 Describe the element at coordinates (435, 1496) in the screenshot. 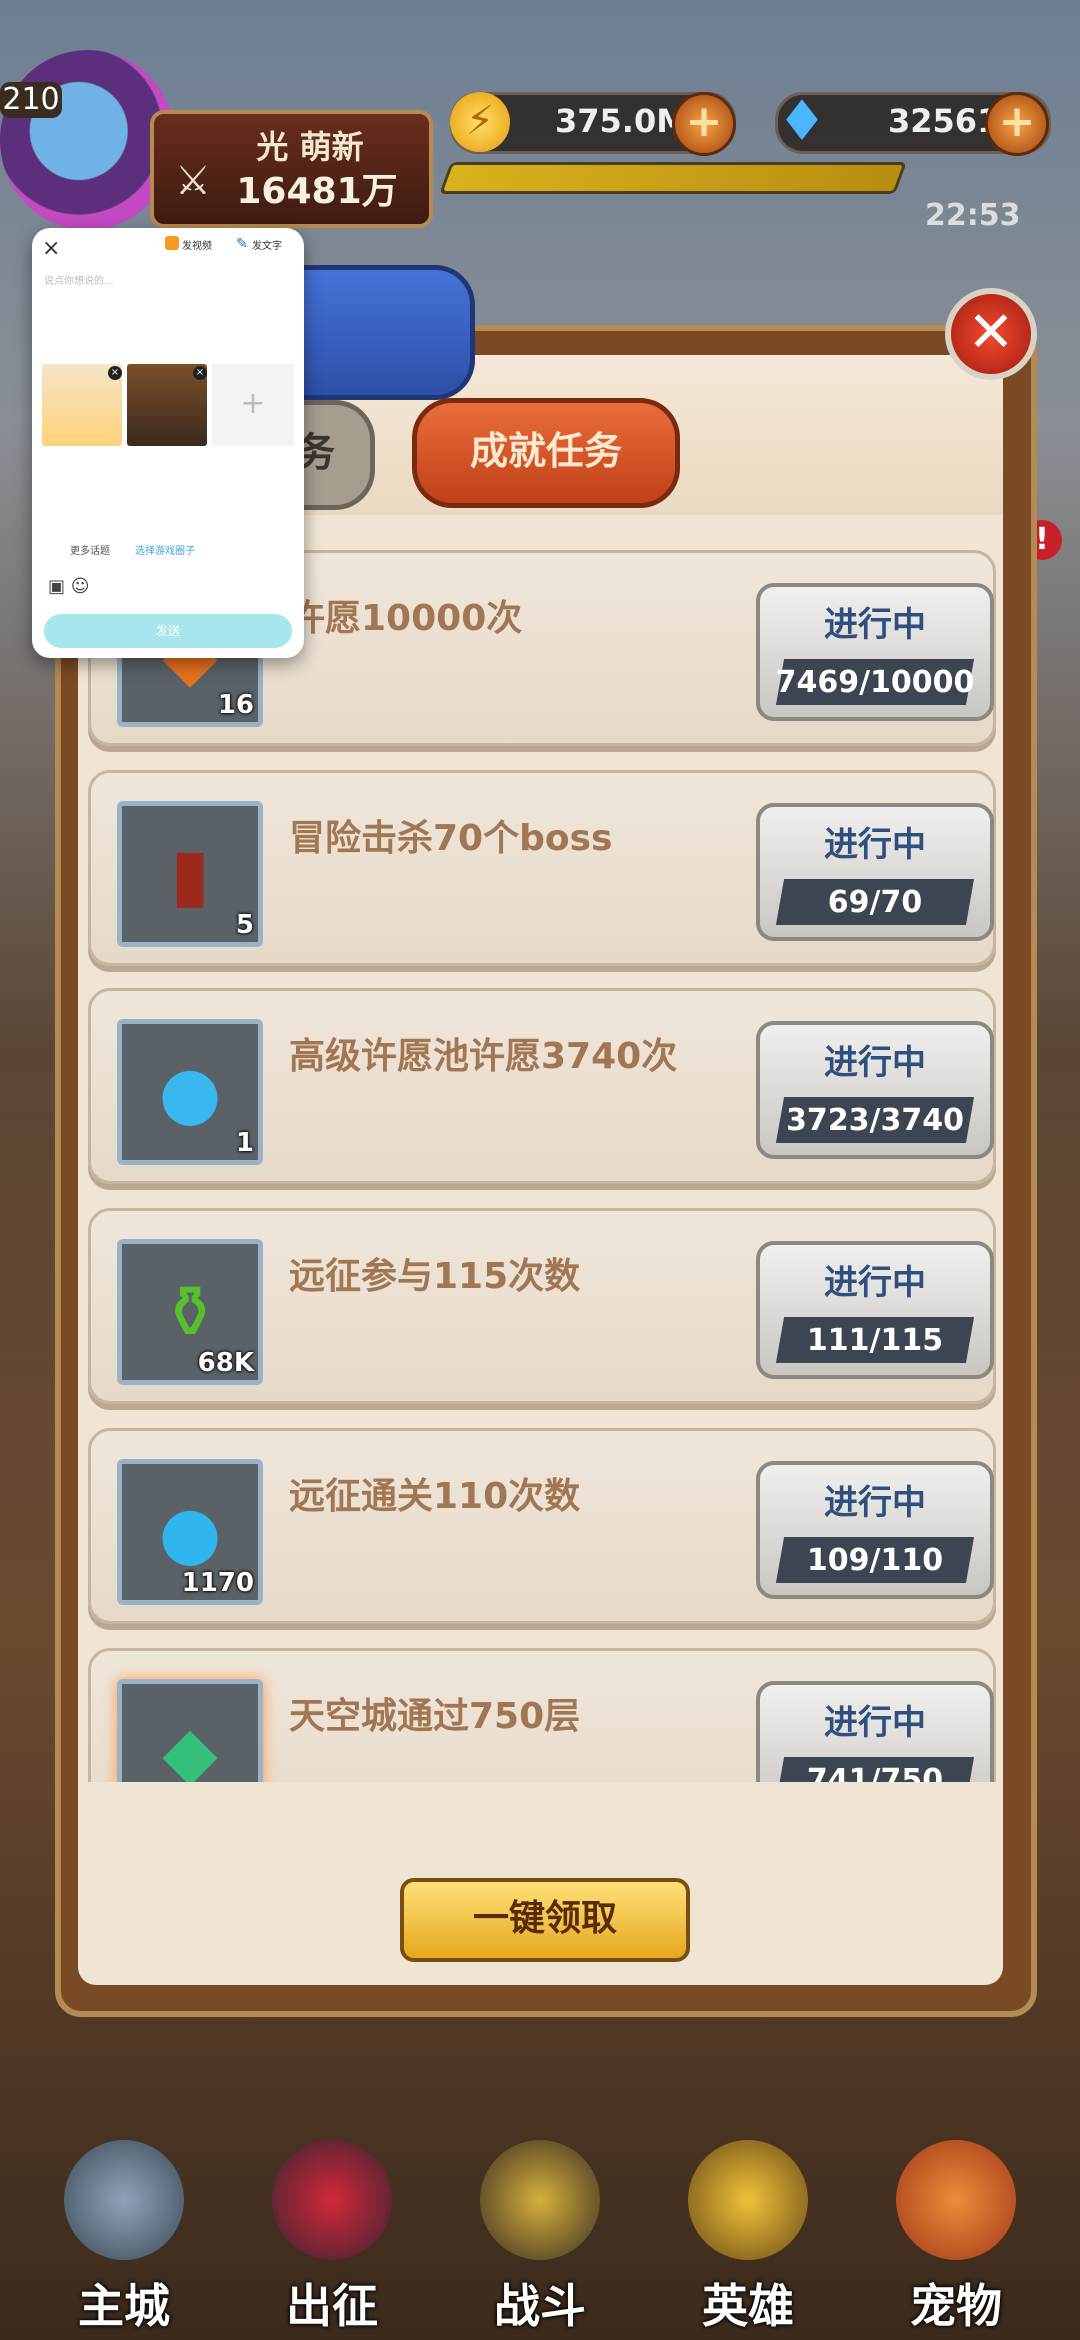

I see `task-title: 远征通关110次数` at that location.